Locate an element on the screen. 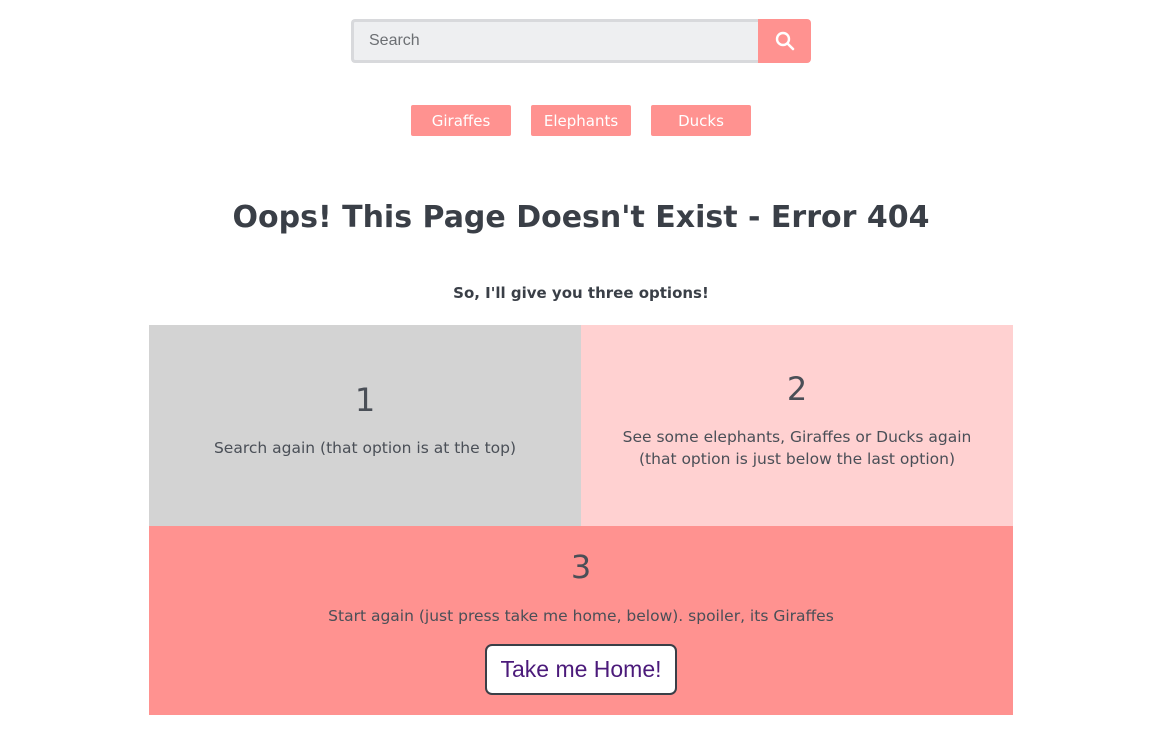 The image size is (1150, 748). category-nav: Giraffes Elephants Ducks is located at coordinates (575, 120).